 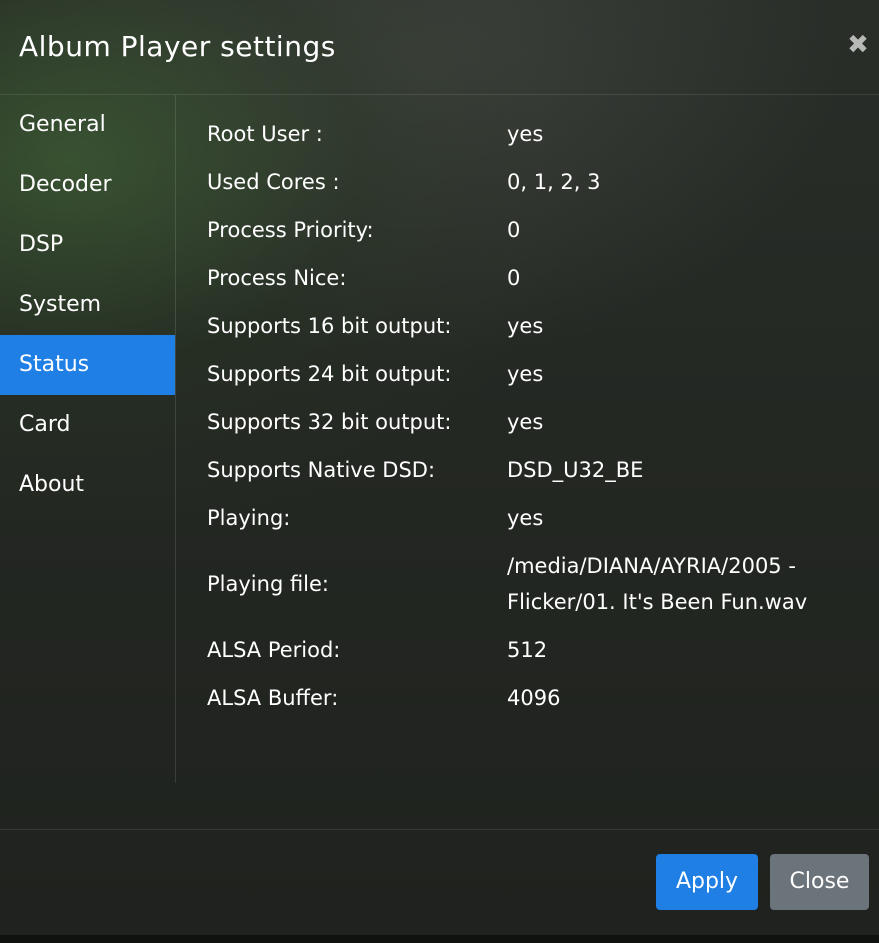 I want to click on status-value-16bit: yes, so click(x=525, y=326).